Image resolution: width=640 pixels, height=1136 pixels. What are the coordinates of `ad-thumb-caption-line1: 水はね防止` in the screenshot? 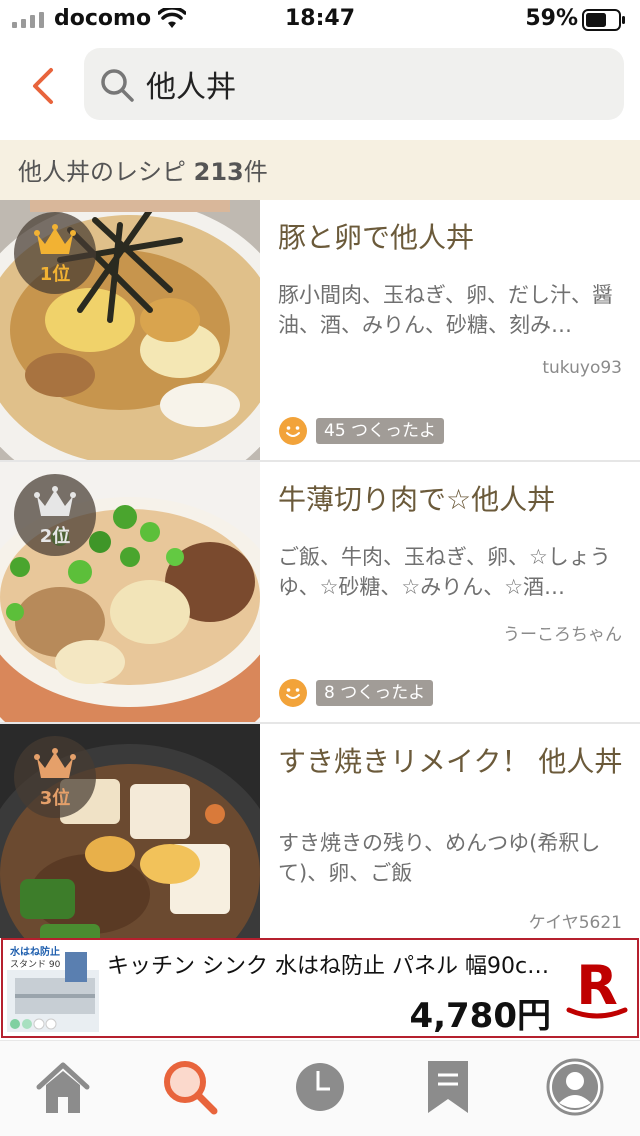 It's located at (34, 951).